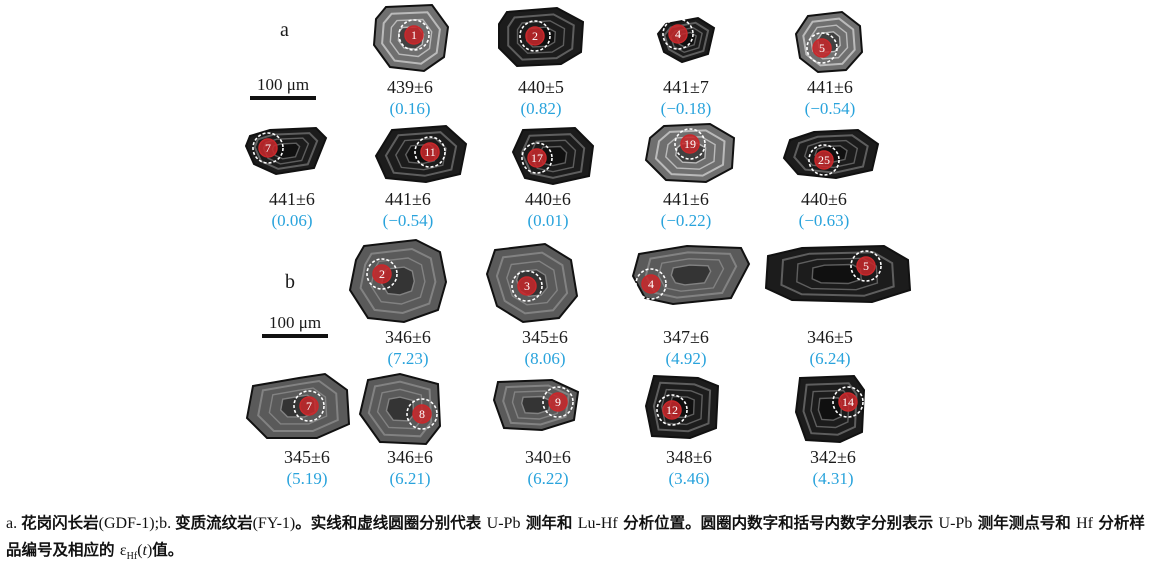  Describe the element at coordinates (778, 523) in the screenshot. I see `caption-part: 分析位置。圆圈内数字和括号内数字分别表示` at that location.